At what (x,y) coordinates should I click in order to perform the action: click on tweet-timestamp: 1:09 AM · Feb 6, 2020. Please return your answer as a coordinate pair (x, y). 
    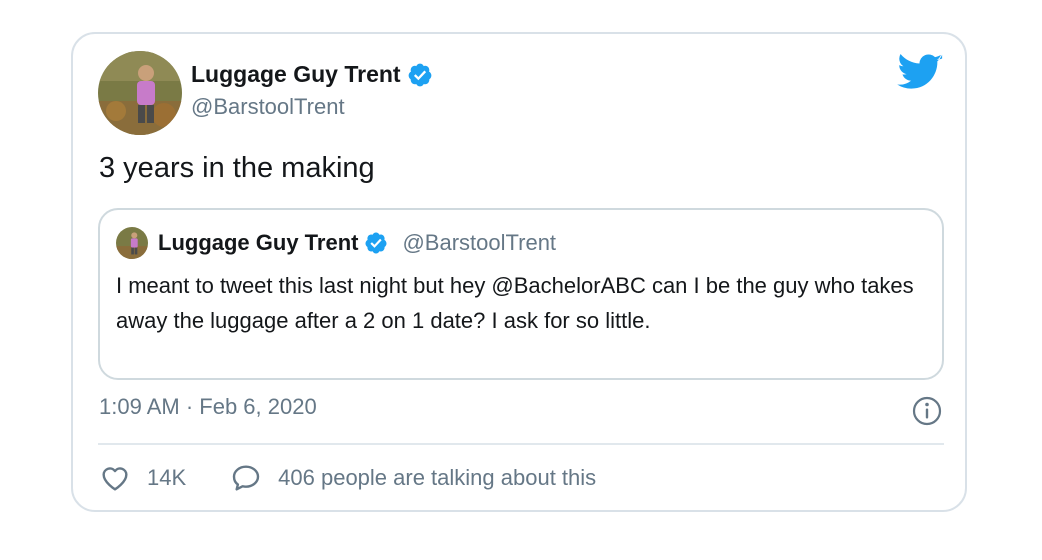
    Looking at the image, I should click on (208, 407).